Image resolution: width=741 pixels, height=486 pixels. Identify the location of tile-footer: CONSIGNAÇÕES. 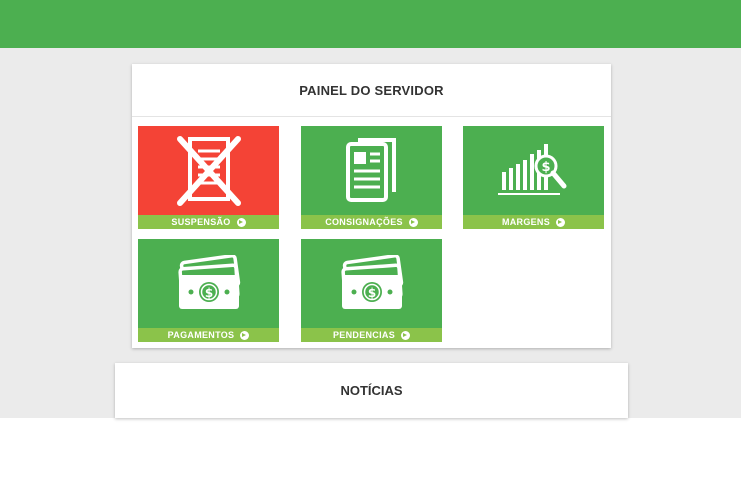
(371, 222).